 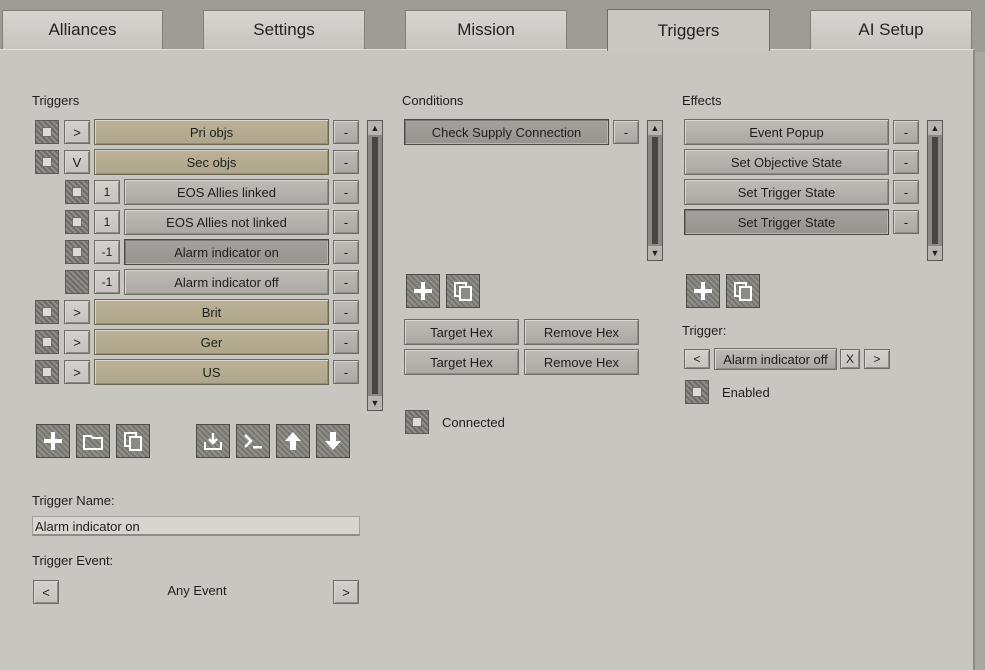 I want to click on event-next-button: >, so click(x=346, y=592).